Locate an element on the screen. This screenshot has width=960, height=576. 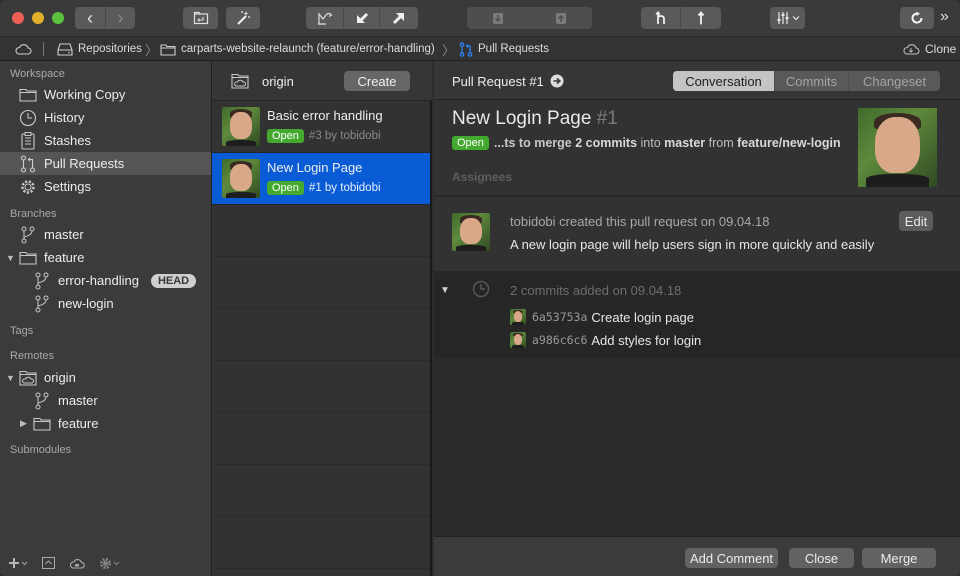
back-button: ‹ is located at coordinates (90, 18).